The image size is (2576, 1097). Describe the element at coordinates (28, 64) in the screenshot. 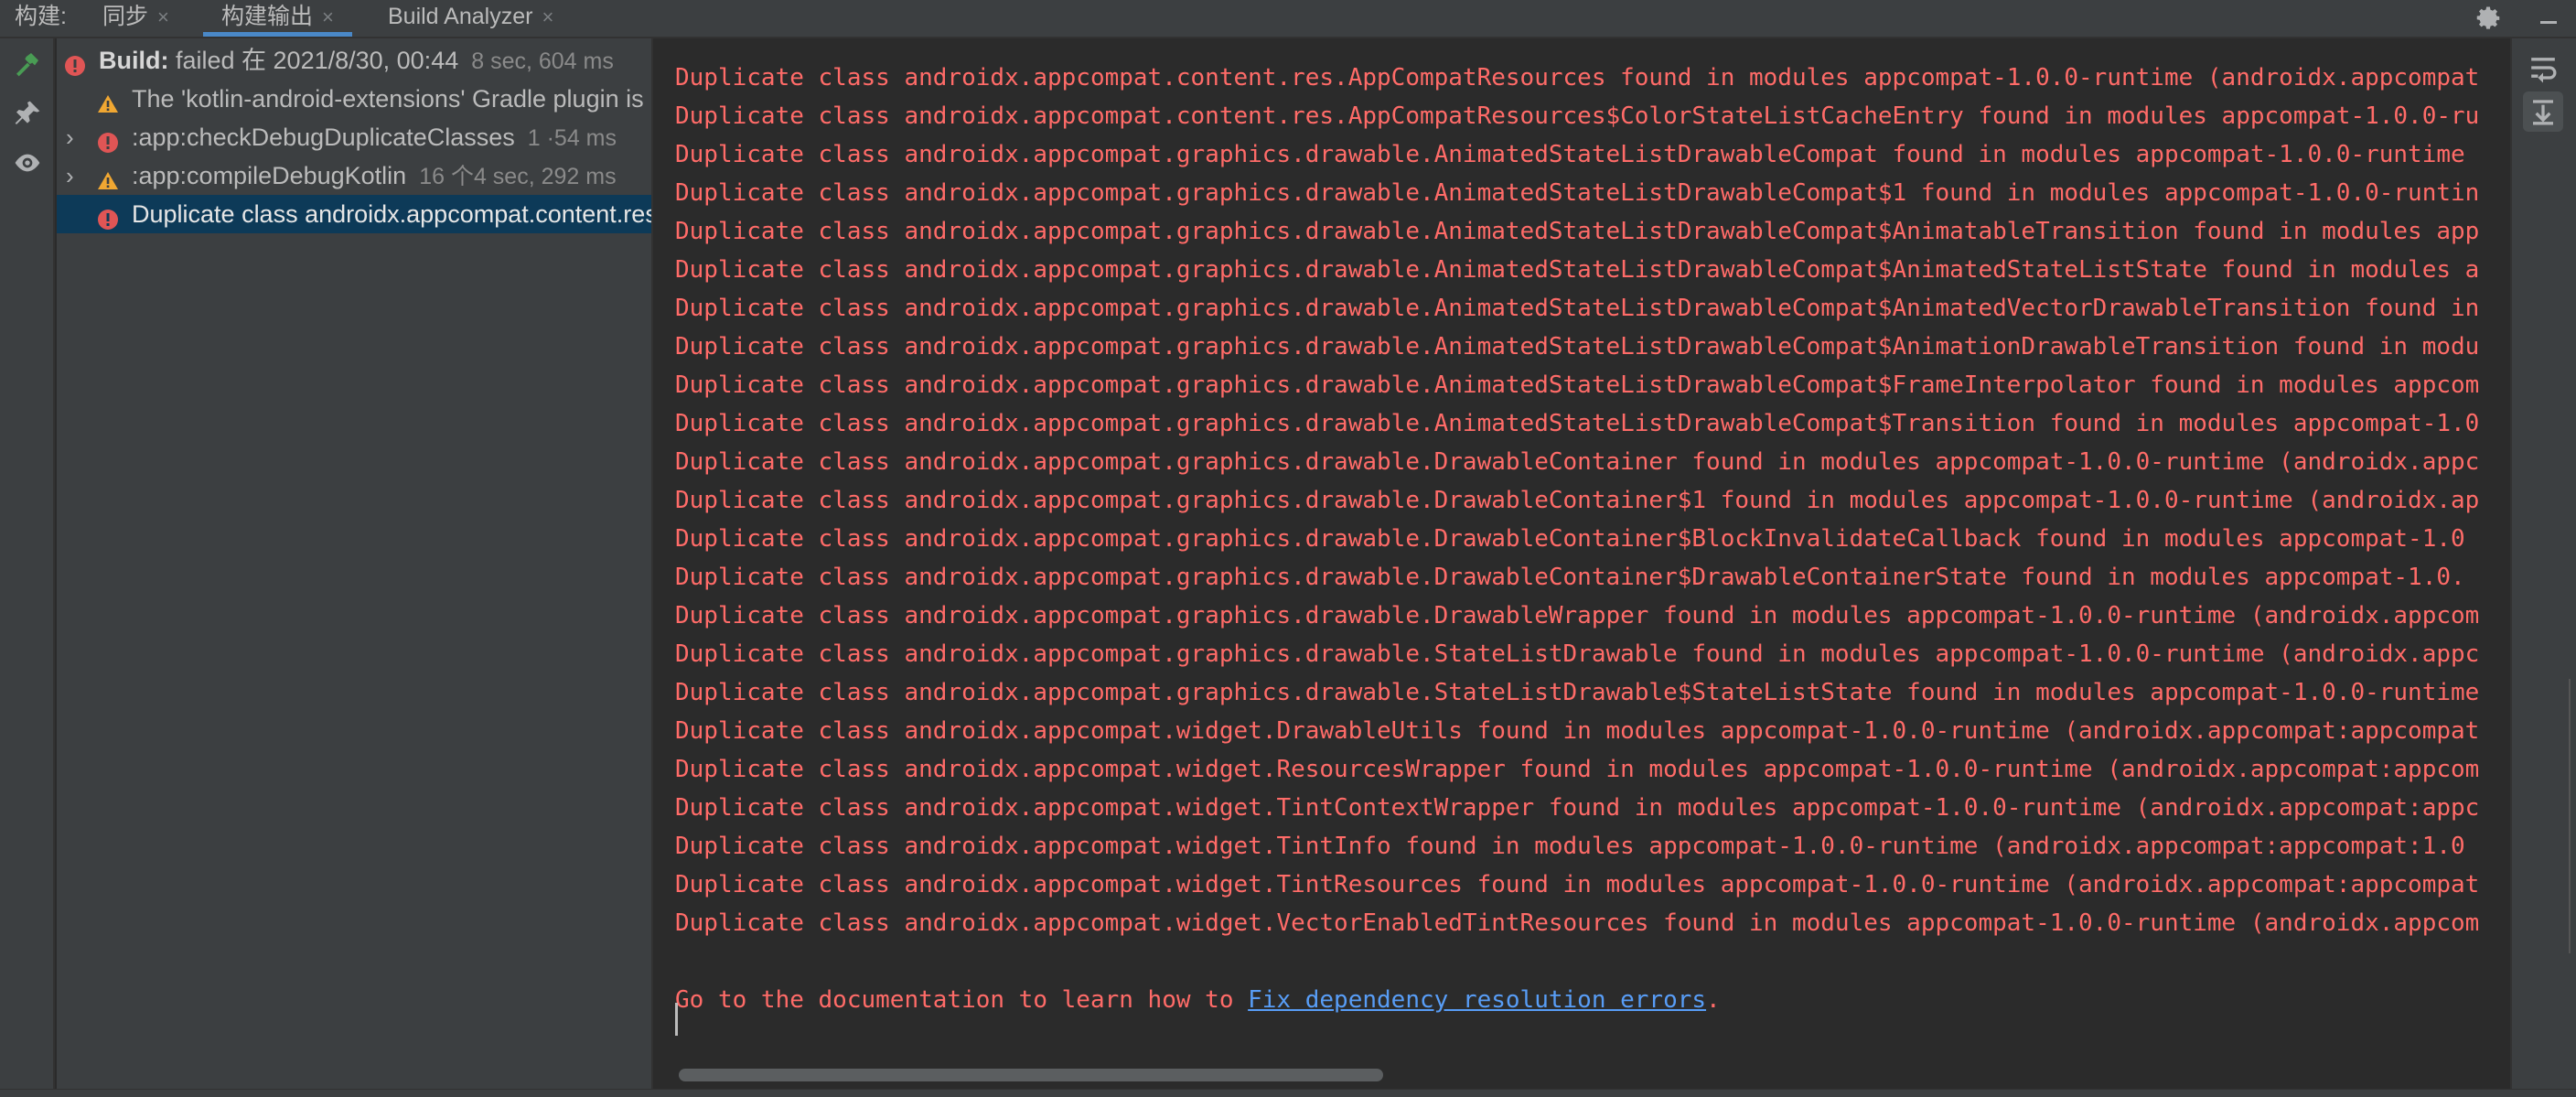

I see `hammer-icon` at that location.